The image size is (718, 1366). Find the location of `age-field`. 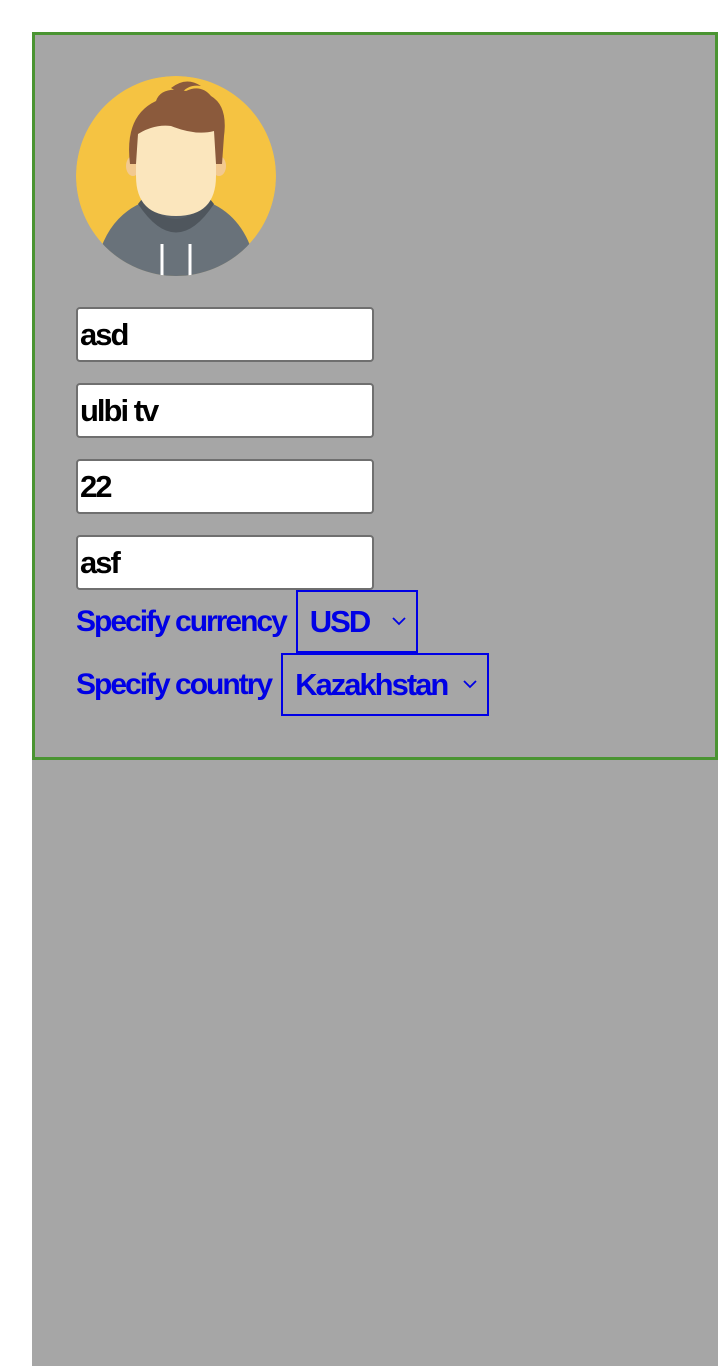

age-field is located at coordinates (225, 486).